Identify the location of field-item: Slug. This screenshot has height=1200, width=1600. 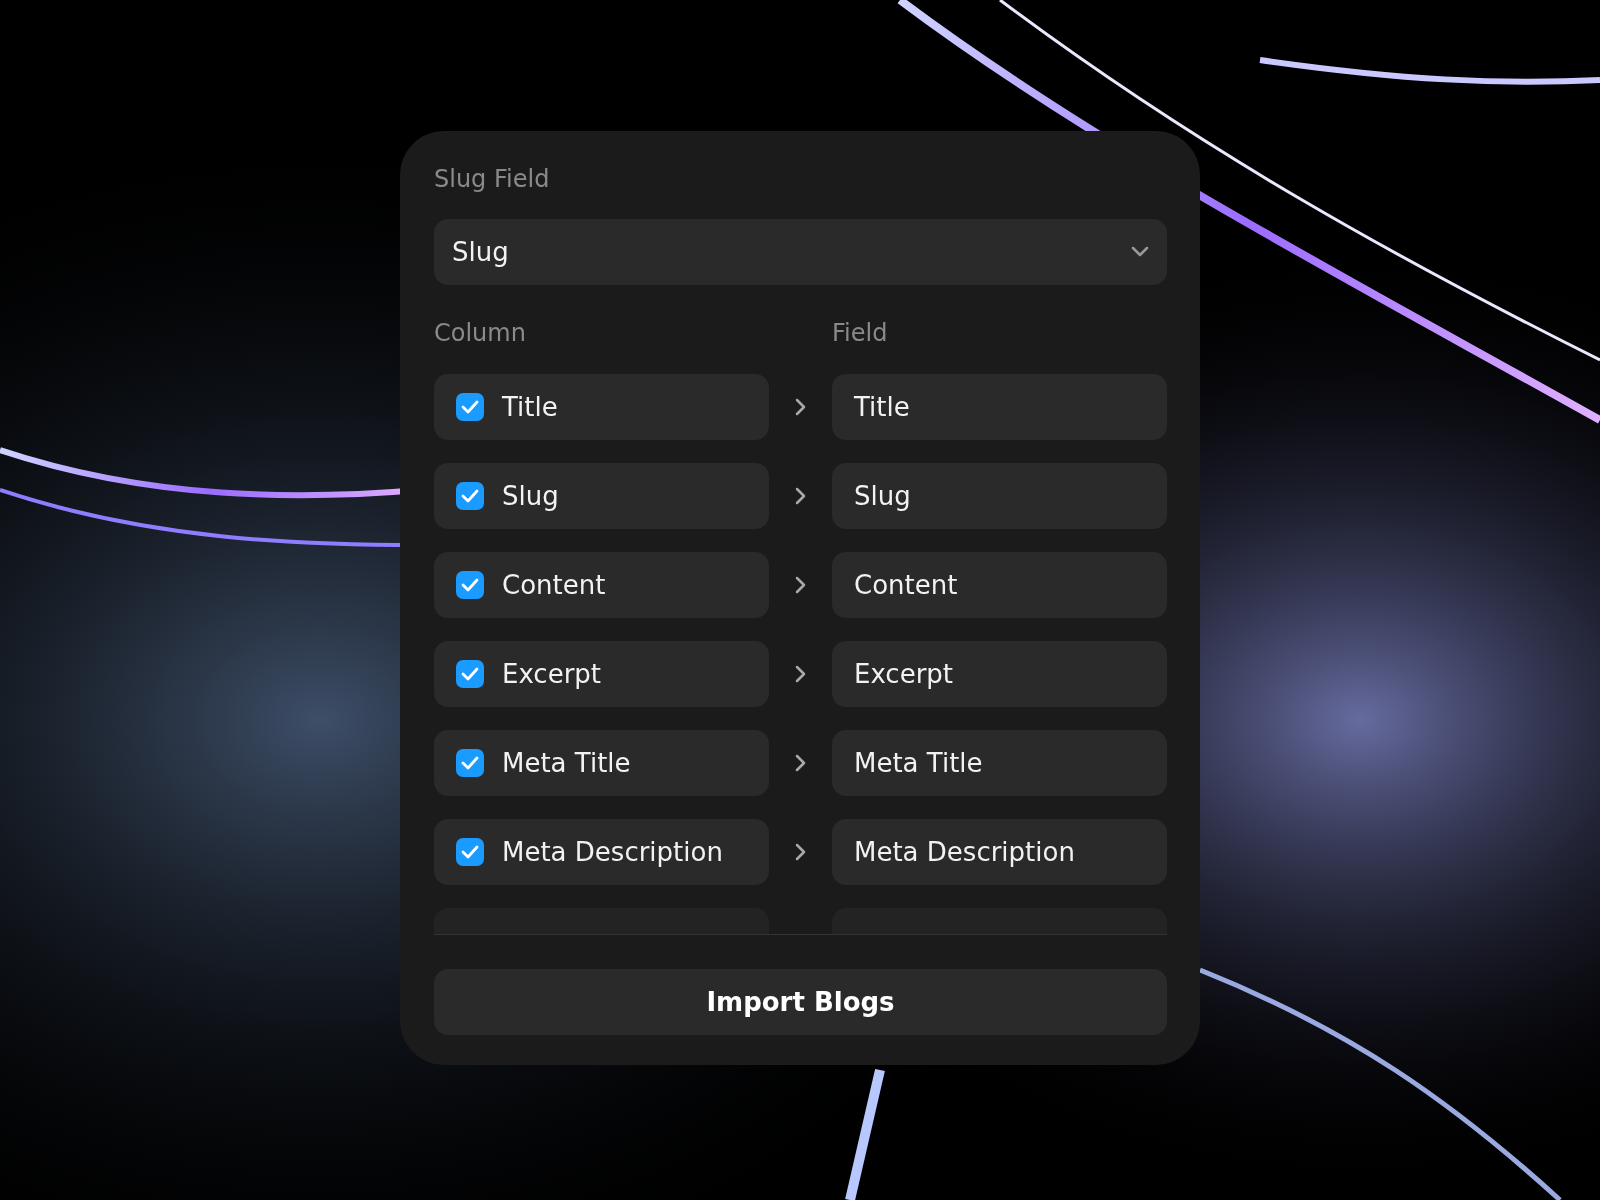
(999, 496).